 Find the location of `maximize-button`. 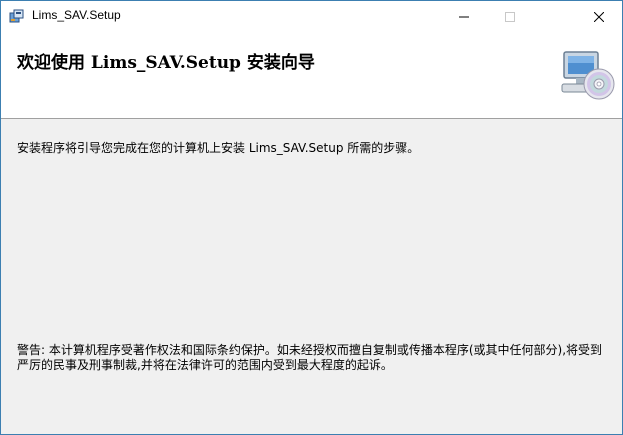

maximize-button is located at coordinates (510, 16).